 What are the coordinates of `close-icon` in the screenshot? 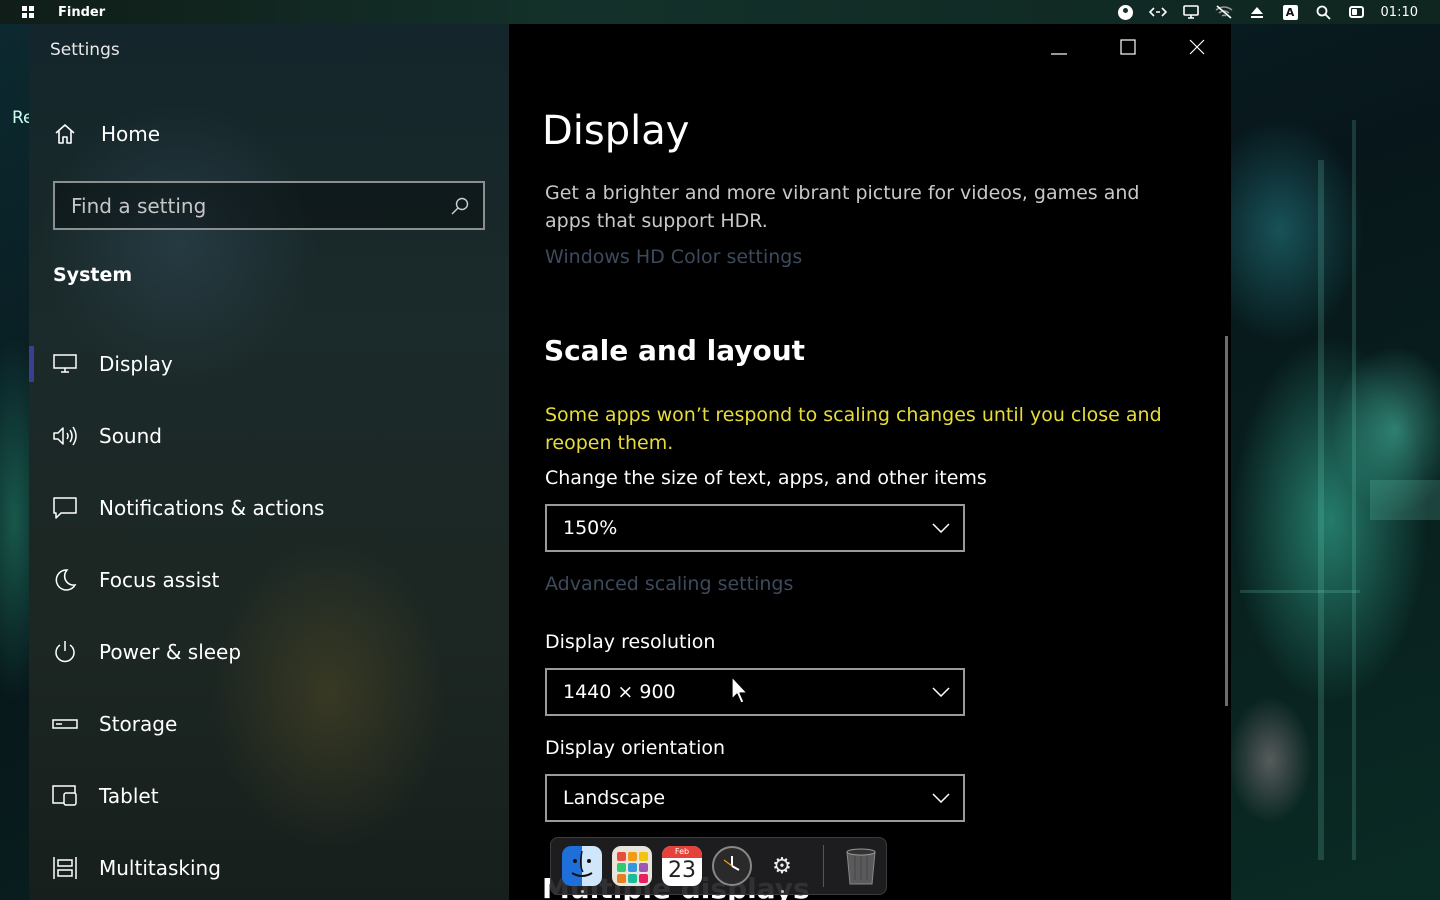 It's located at (1197, 49).